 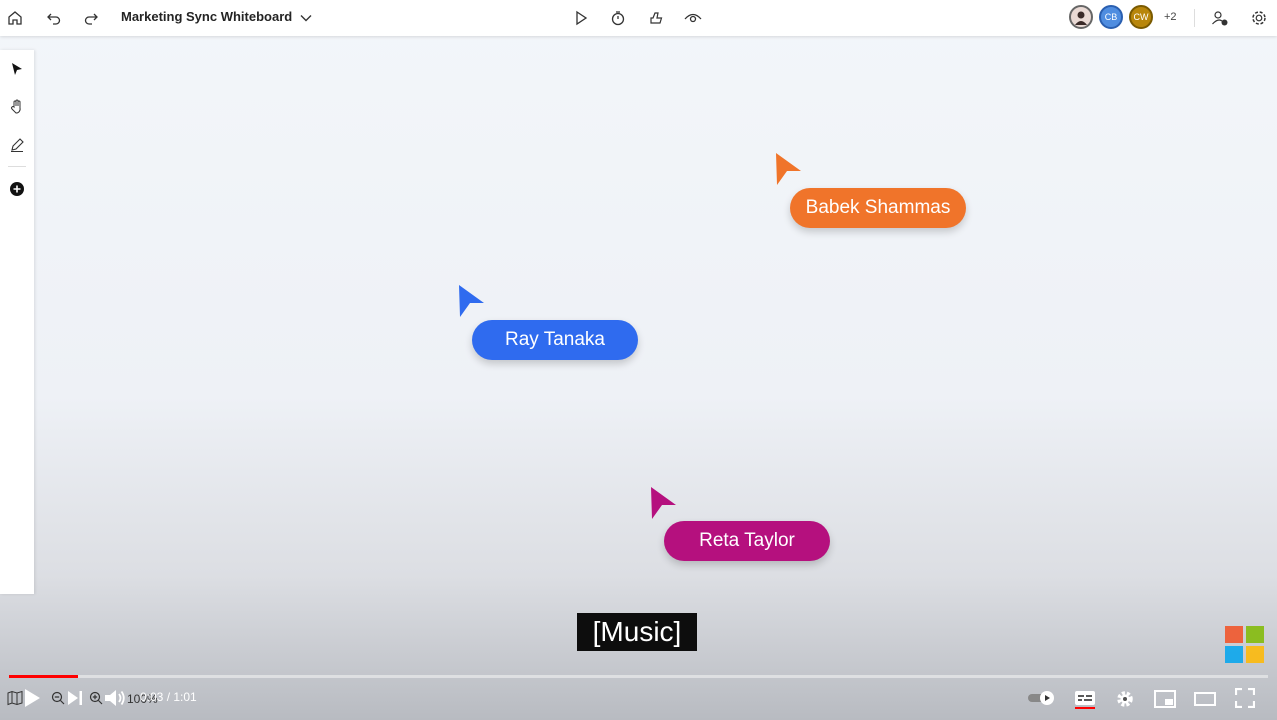 I want to click on pen-tool-icon, so click(x=17, y=145).